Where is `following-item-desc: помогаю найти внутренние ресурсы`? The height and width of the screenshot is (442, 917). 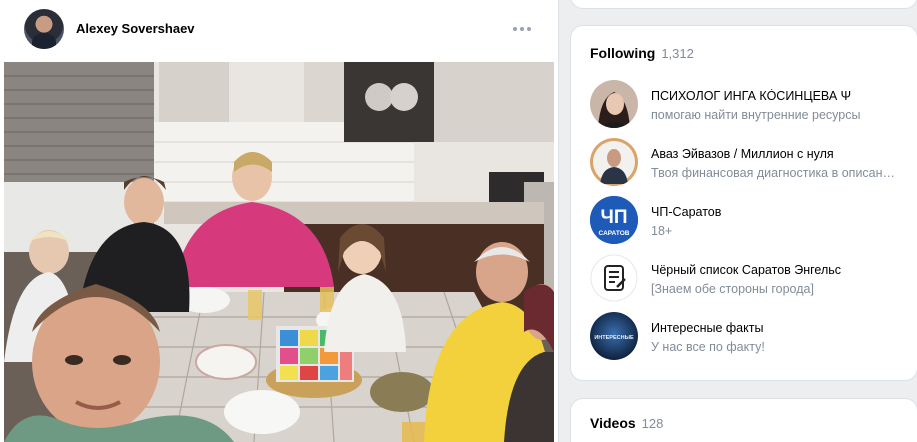 following-item-desc: помогаю найти внутренние ресурсы is located at coordinates (756, 115).